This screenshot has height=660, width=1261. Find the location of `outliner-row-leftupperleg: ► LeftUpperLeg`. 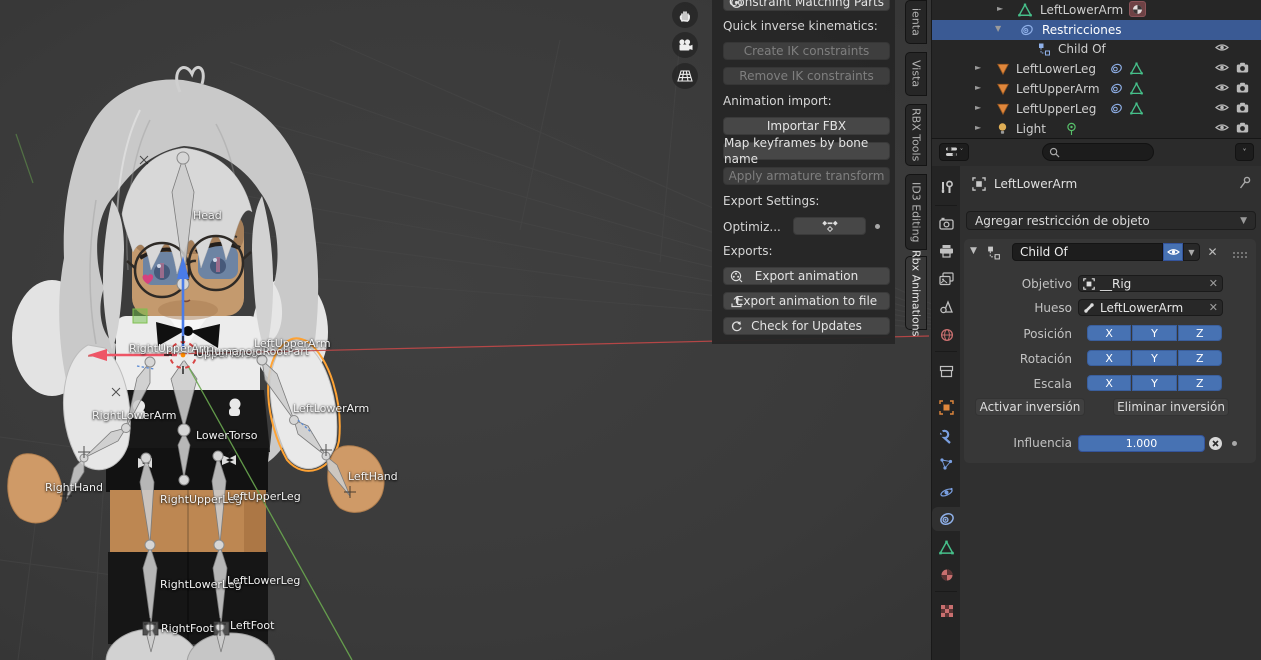

outliner-row-leftupperleg: ► LeftUpperLeg is located at coordinates (1096, 109).